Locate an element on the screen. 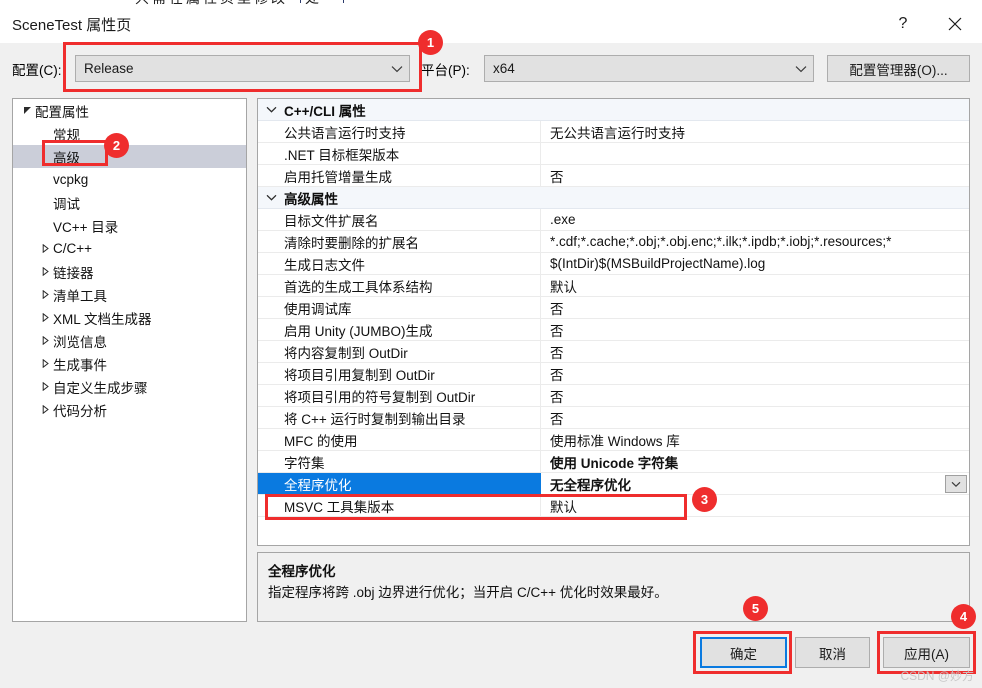  tree-item: 配置属性 is located at coordinates (129, 110).